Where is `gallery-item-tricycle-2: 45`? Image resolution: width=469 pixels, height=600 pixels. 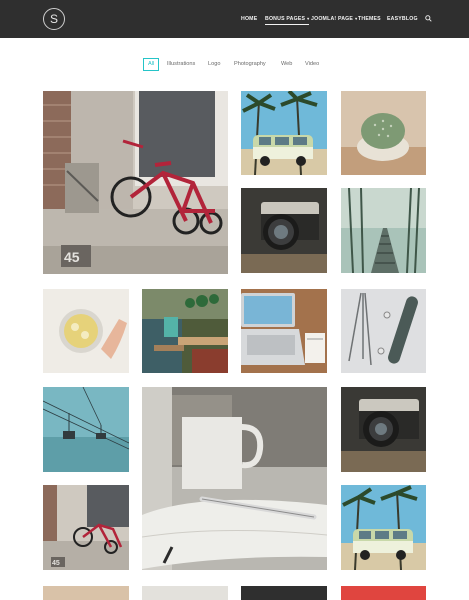 gallery-item-tricycle-2: 45 is located at coordinates (86, 527).